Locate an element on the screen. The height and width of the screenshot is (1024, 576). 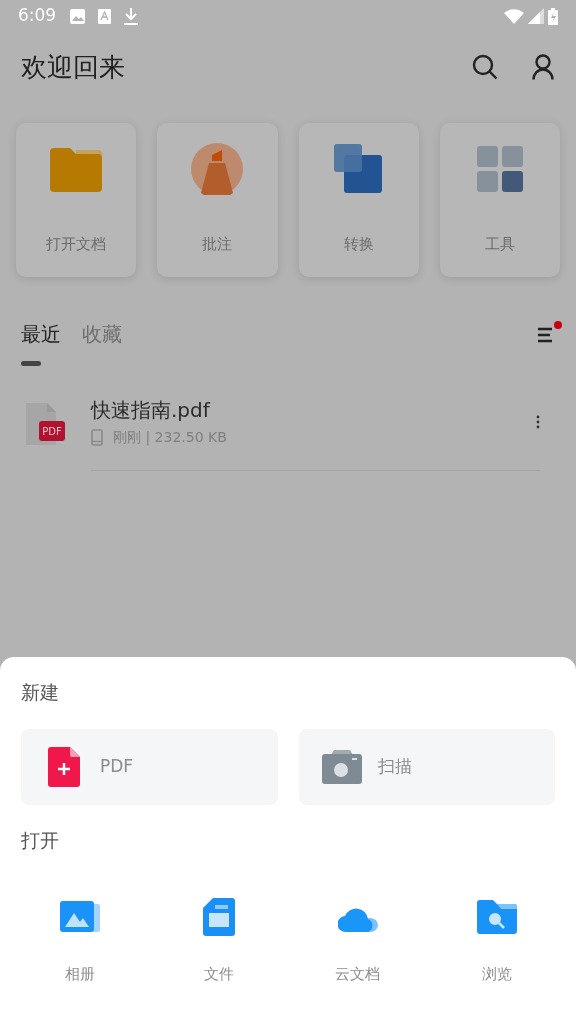
pdf-file-icon is located at coordinates (45, 424).